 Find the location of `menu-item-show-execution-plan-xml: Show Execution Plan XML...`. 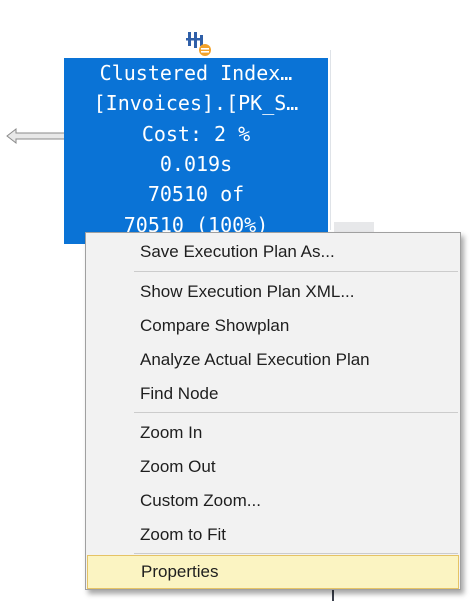

menu-item-show-execution-plan-xml: Show Execution Plan XML... is located at coordinates (273, 292).